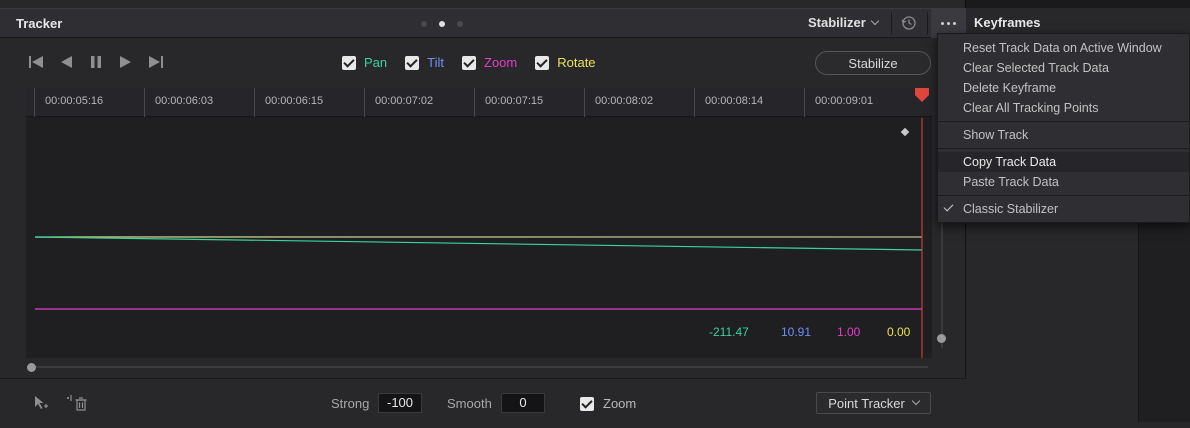 This screenshot has height=428, width=1190. What do you see at coordinates (620, 403) in the screenshot?
I see `zoom-option-label: Zoom` at bounding box center [620, 403].